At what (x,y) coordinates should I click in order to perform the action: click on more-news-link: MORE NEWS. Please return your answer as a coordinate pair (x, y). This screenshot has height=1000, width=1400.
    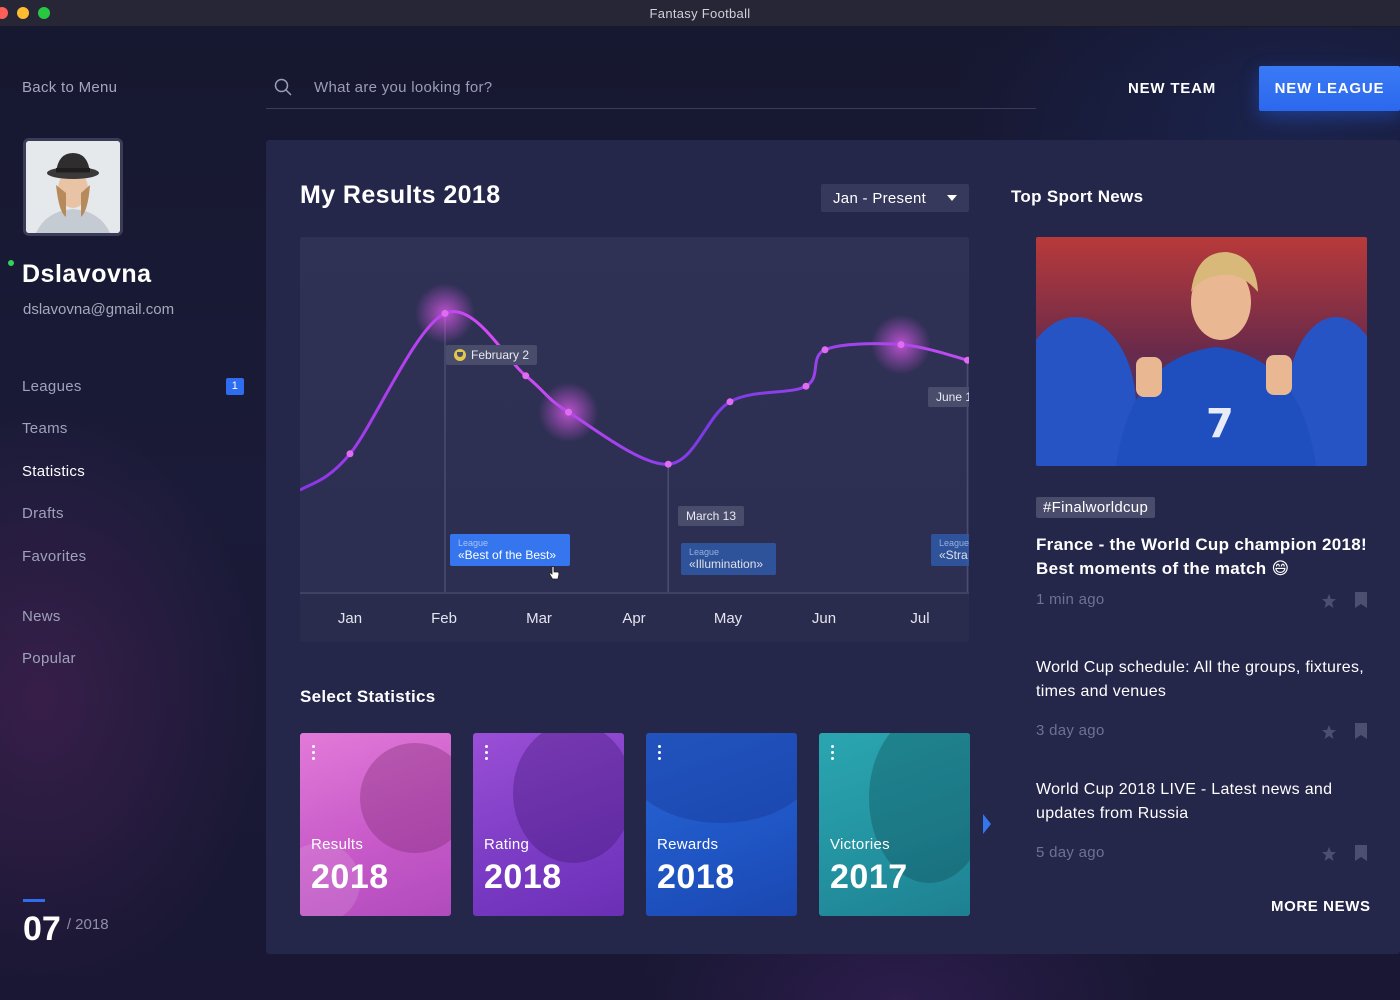
    Looking at the image, I should click on (1321, 906).